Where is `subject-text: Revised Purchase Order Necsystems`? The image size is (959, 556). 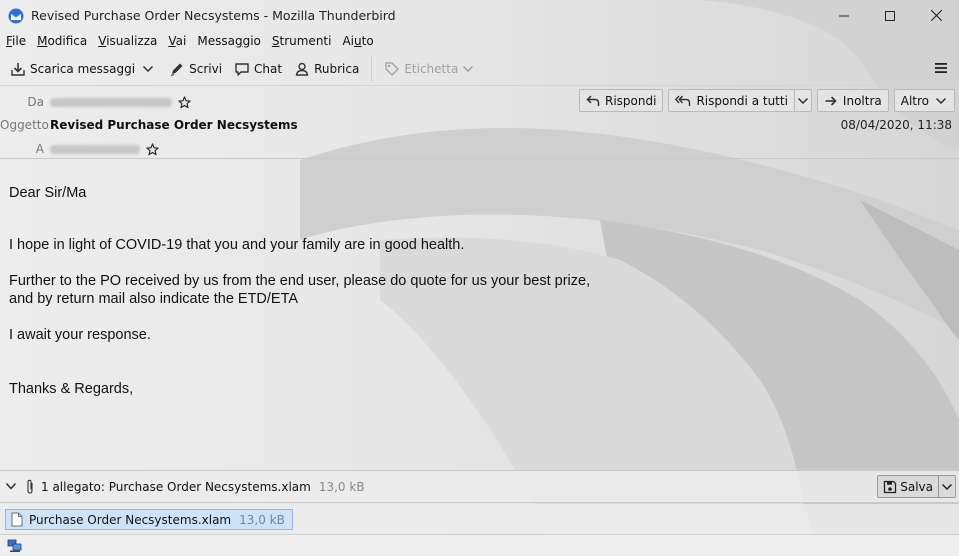
subject-text: Revised Purchase Order Necsystems is located at coordinates (174, 125).